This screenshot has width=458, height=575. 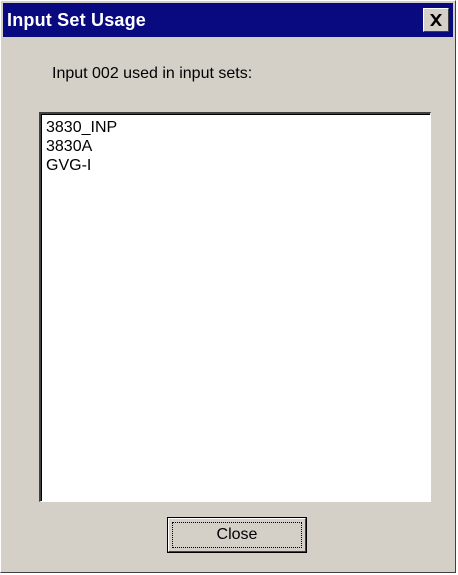 I want to click on usage-prompt: Input 002 used in input sets:, so click(x=152, y=73).